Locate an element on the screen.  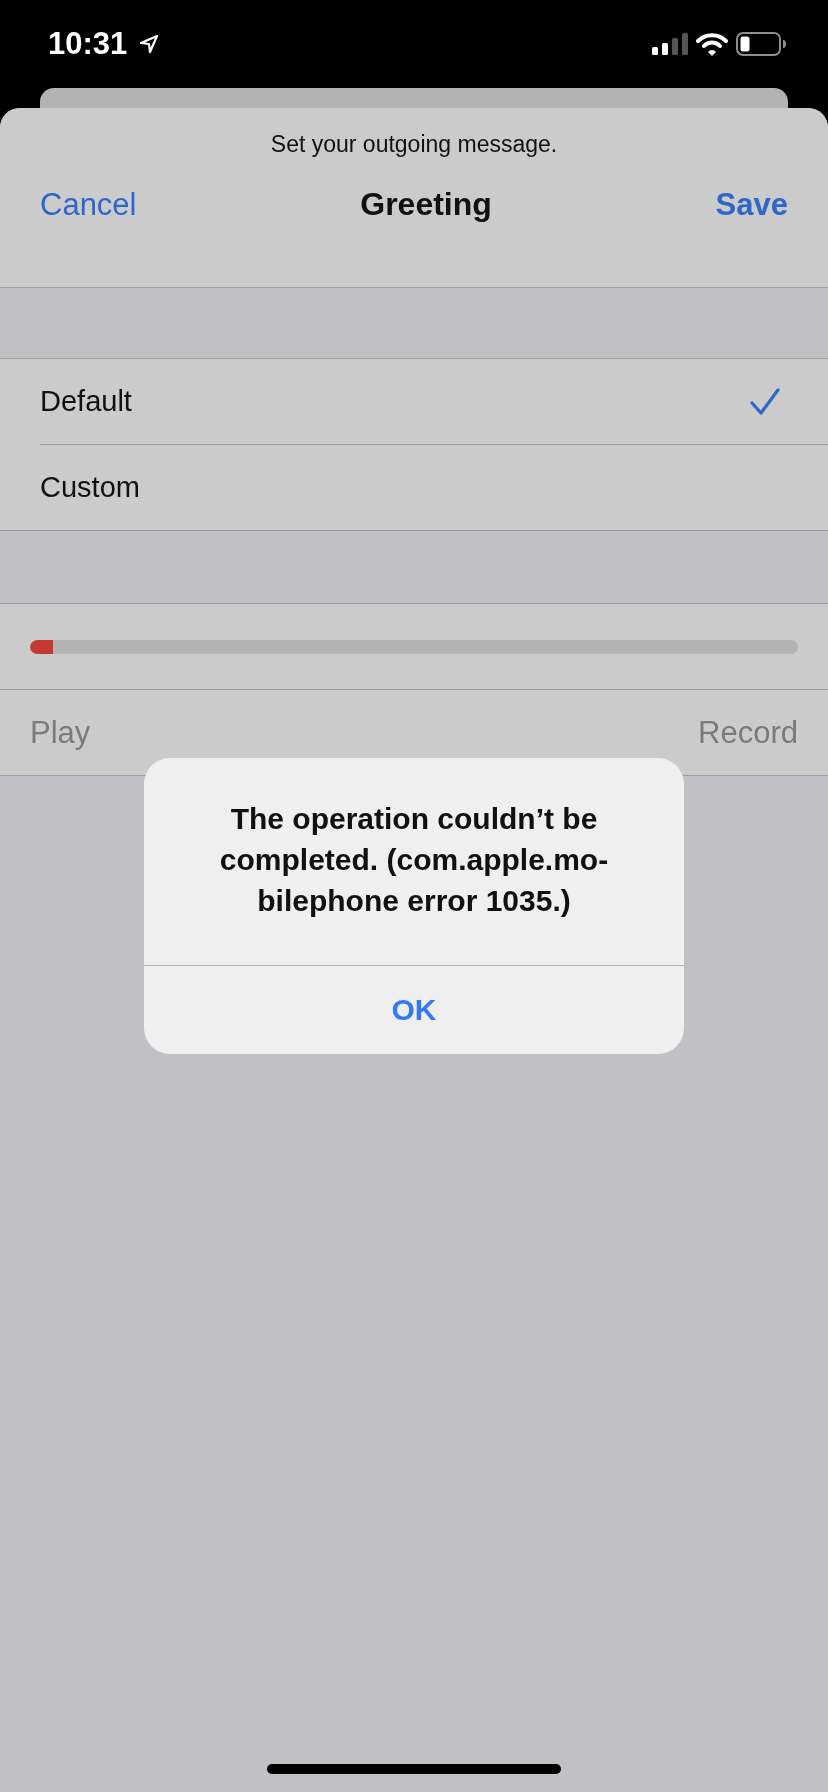
greeting-option: Custom is located at coordinates (414, 488).